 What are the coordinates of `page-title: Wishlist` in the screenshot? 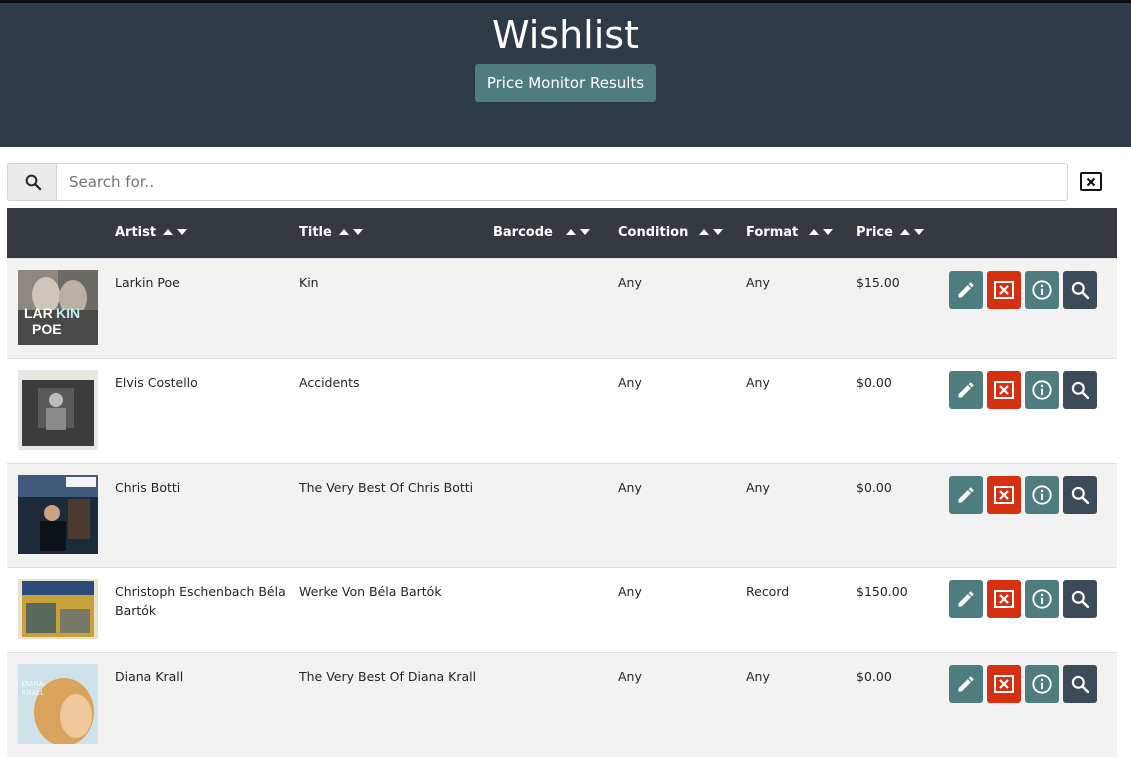 It's located at (565, 35).